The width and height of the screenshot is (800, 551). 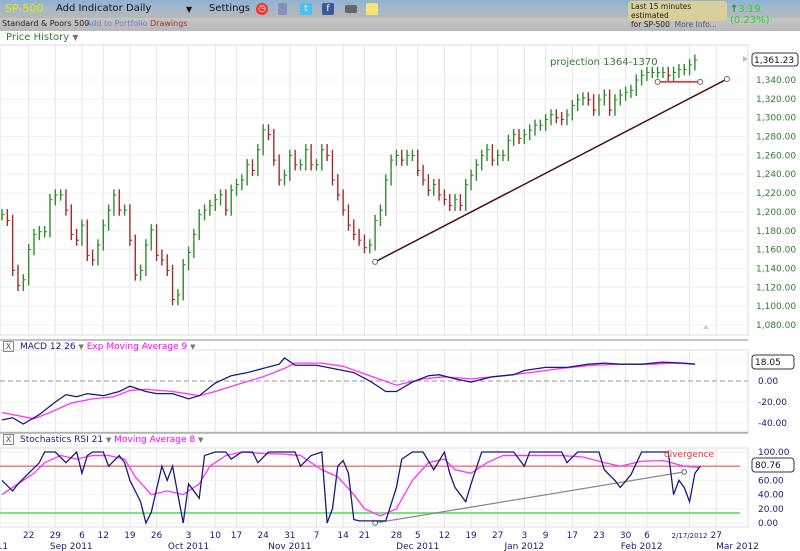 I want to click on last-price-box, so click(x=775, y=59).